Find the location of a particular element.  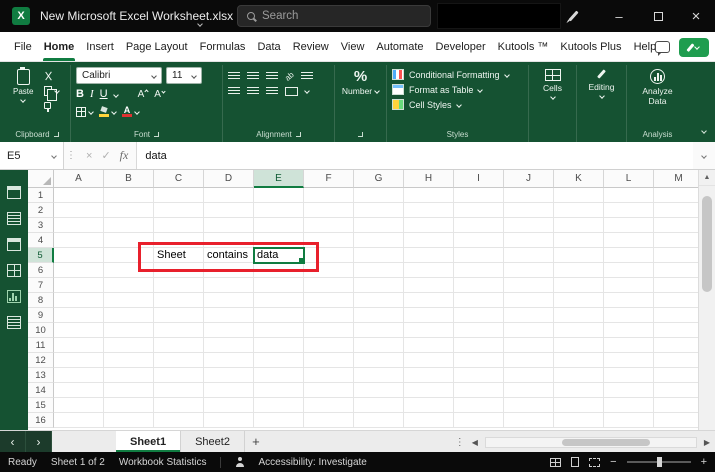

cell-I8 is located at coordinates (479, 300).